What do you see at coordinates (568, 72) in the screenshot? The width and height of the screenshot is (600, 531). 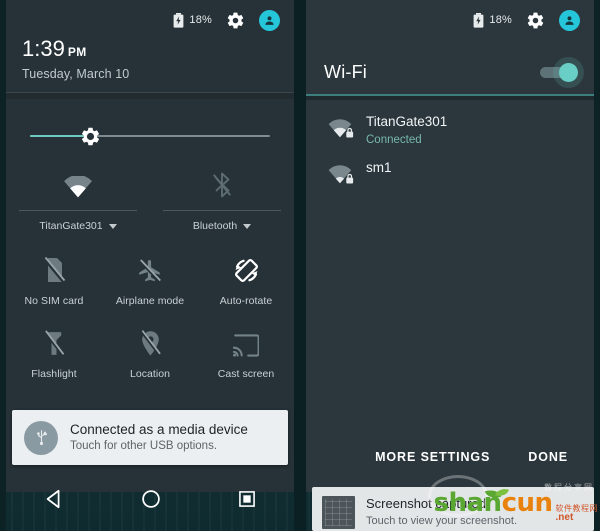 I see `toggle-thumb` at bounding box center [568, 72].